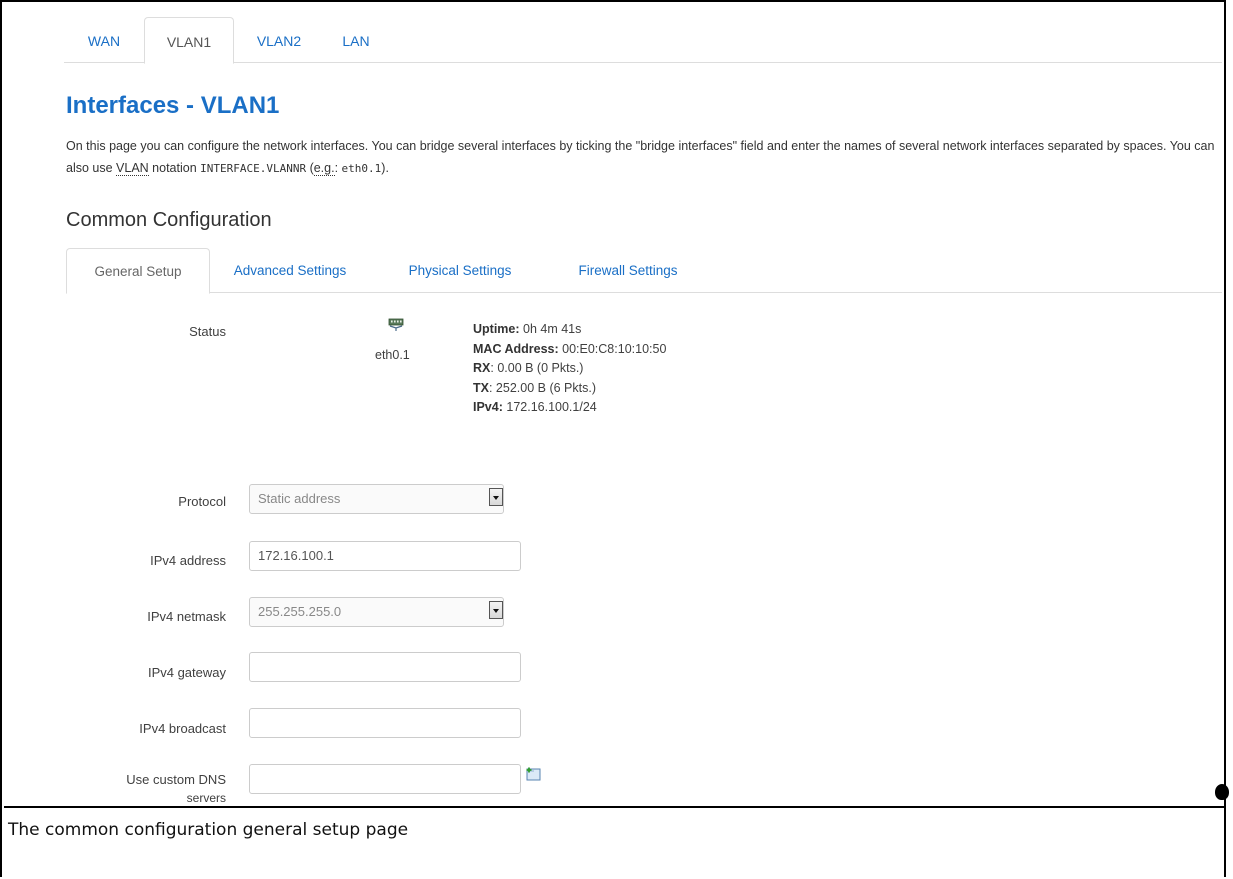 This screenshot has width=1233, height=879. I want to click on add-entry-icon, so click(533, 774).